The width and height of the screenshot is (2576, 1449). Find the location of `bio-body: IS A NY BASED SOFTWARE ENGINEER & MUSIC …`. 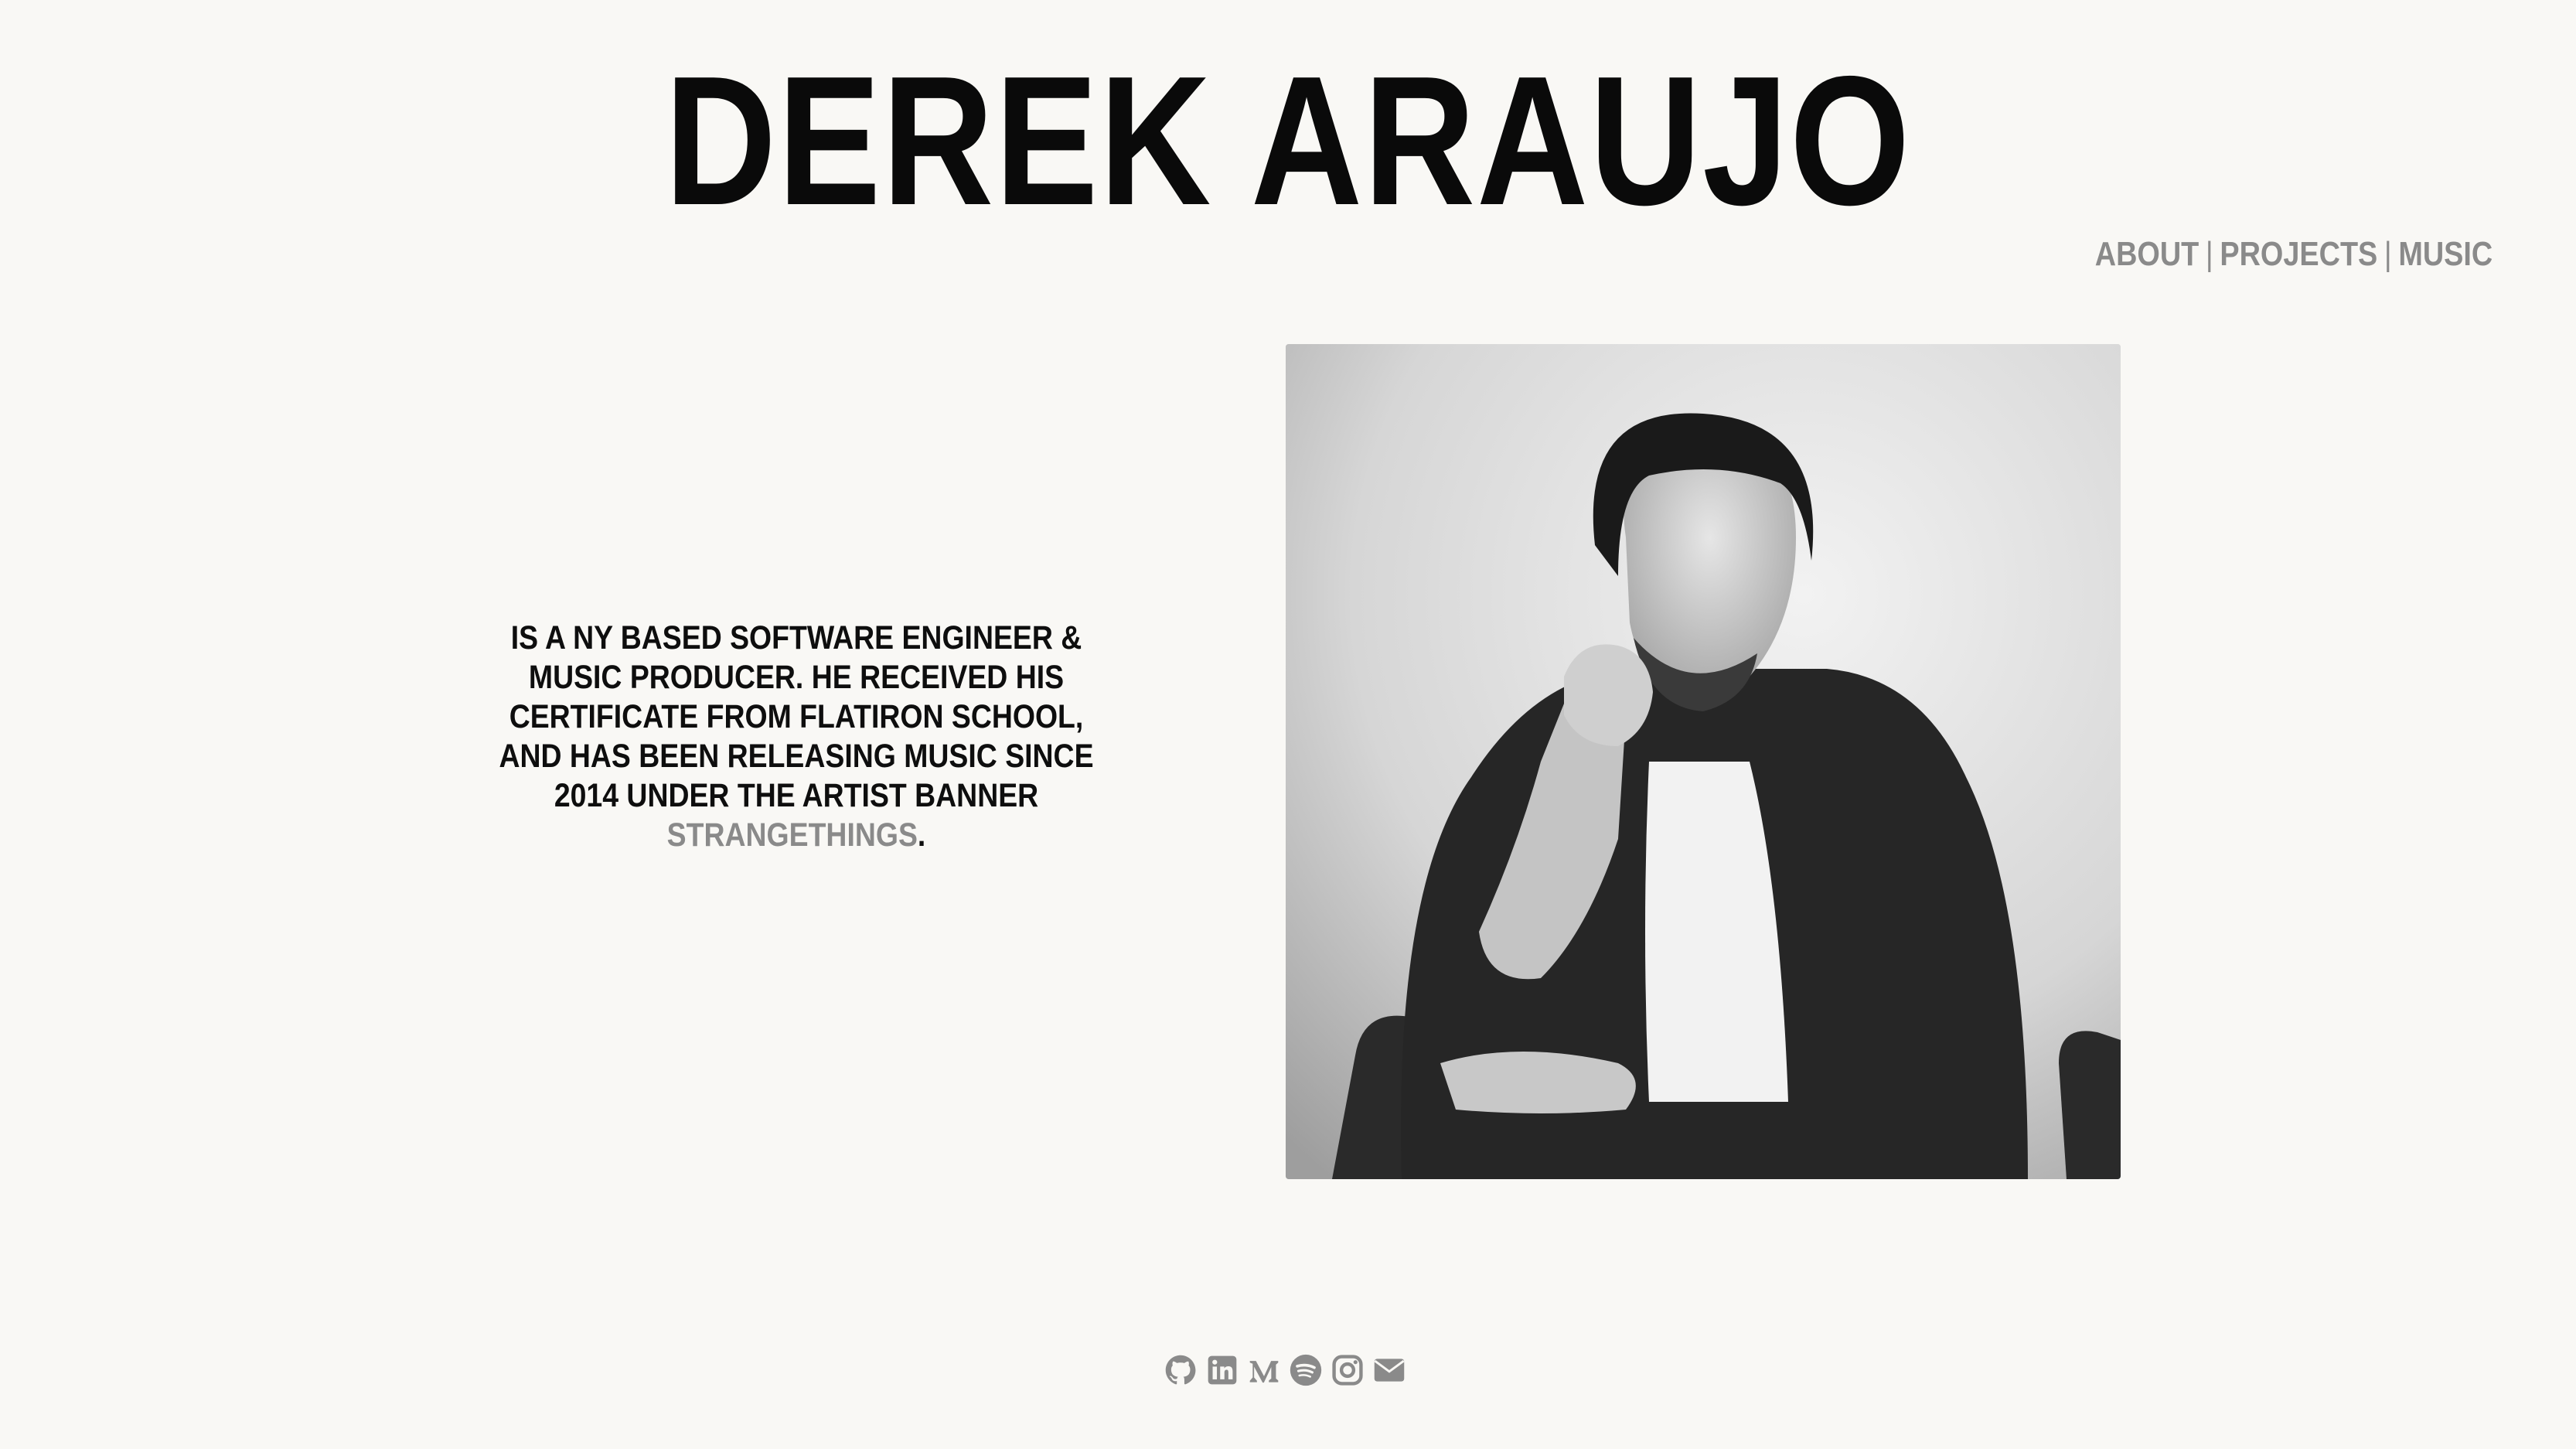

bio-body: IS A NY BASED SOFTWARE ENGINEER & MUSIC … is located at coordinates (797, 716).